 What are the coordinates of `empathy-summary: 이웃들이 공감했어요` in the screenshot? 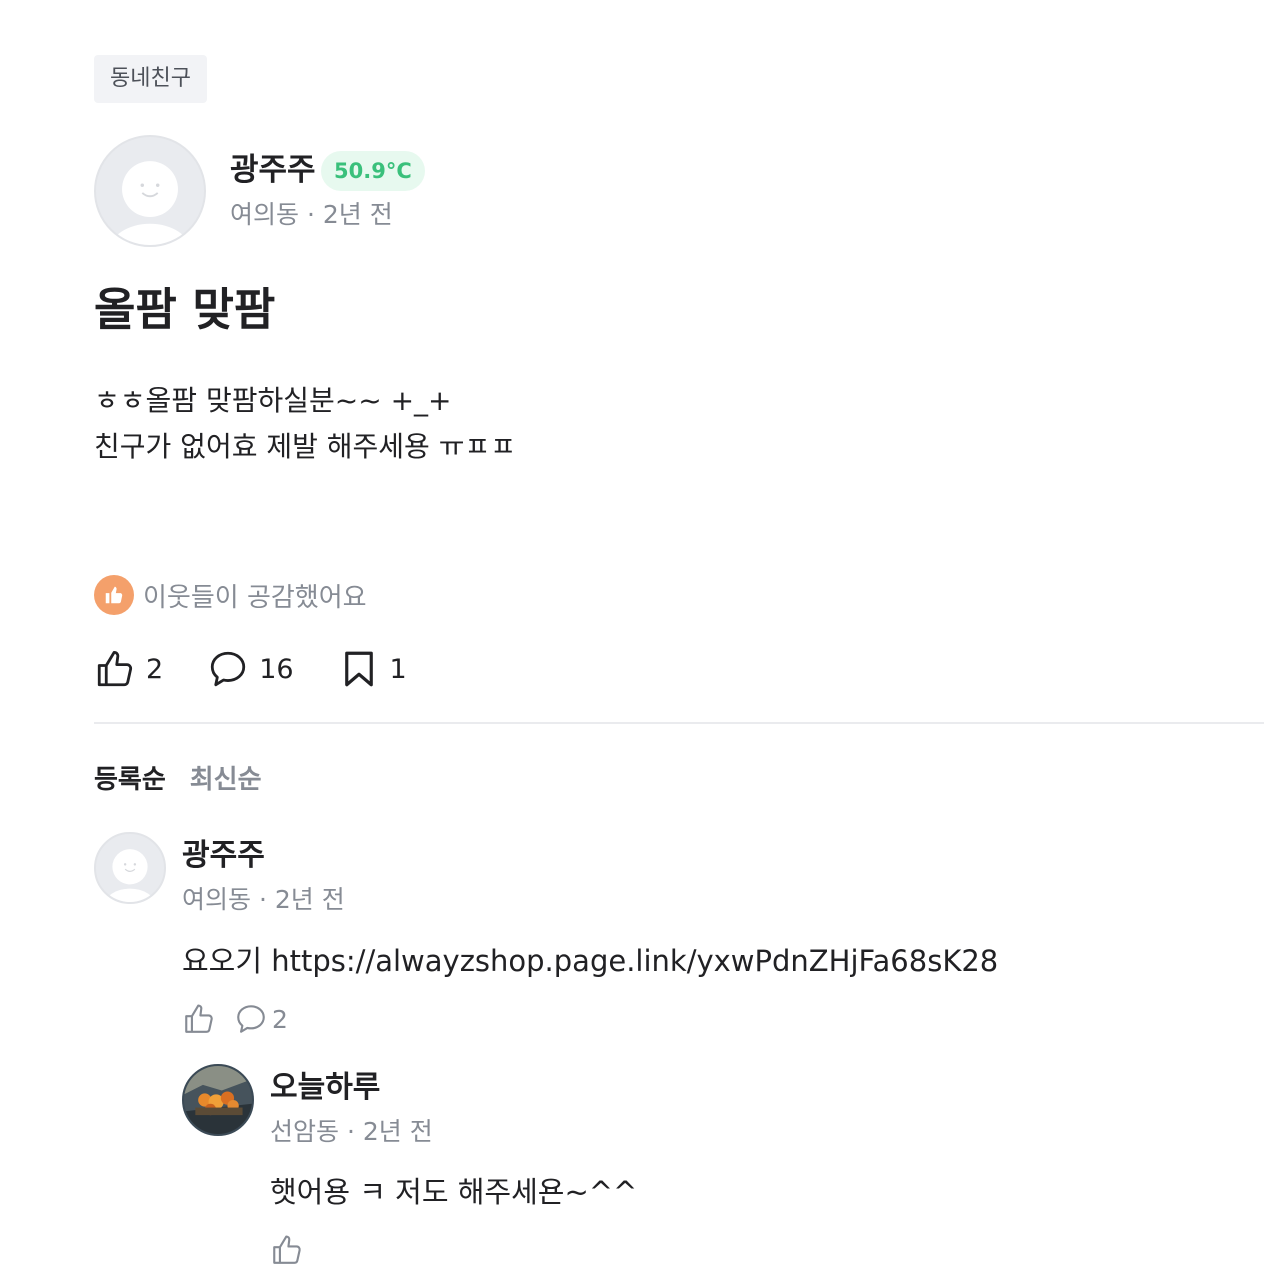 It's located at (230, 595).